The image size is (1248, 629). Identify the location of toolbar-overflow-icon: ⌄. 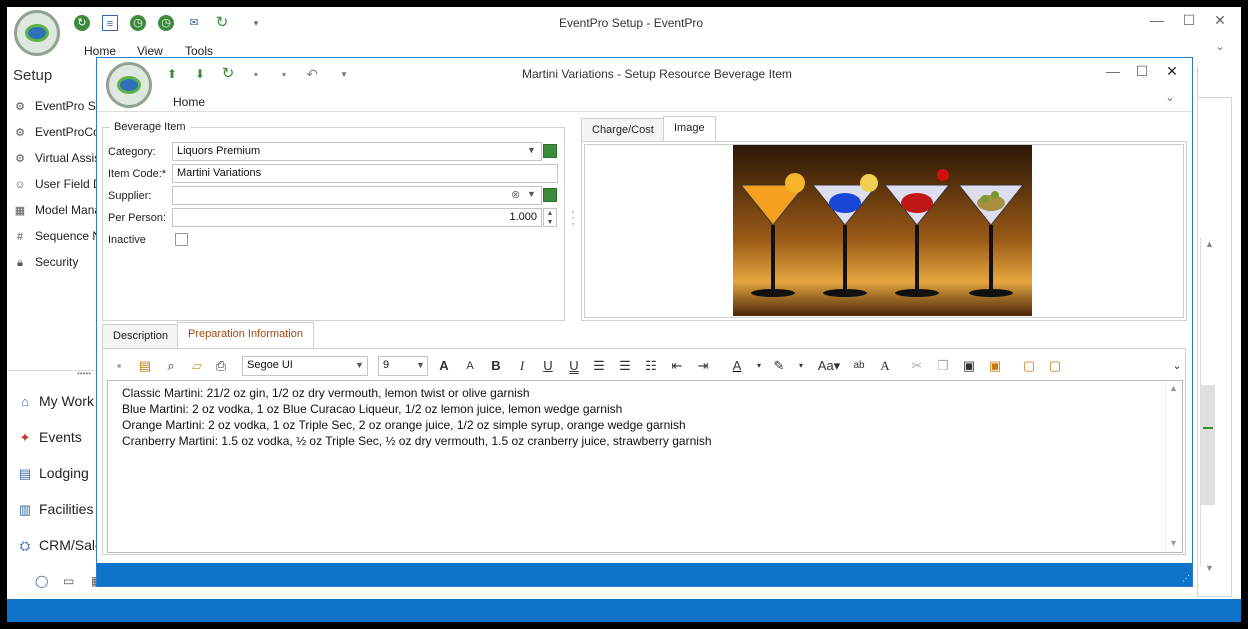
(1177, 366).